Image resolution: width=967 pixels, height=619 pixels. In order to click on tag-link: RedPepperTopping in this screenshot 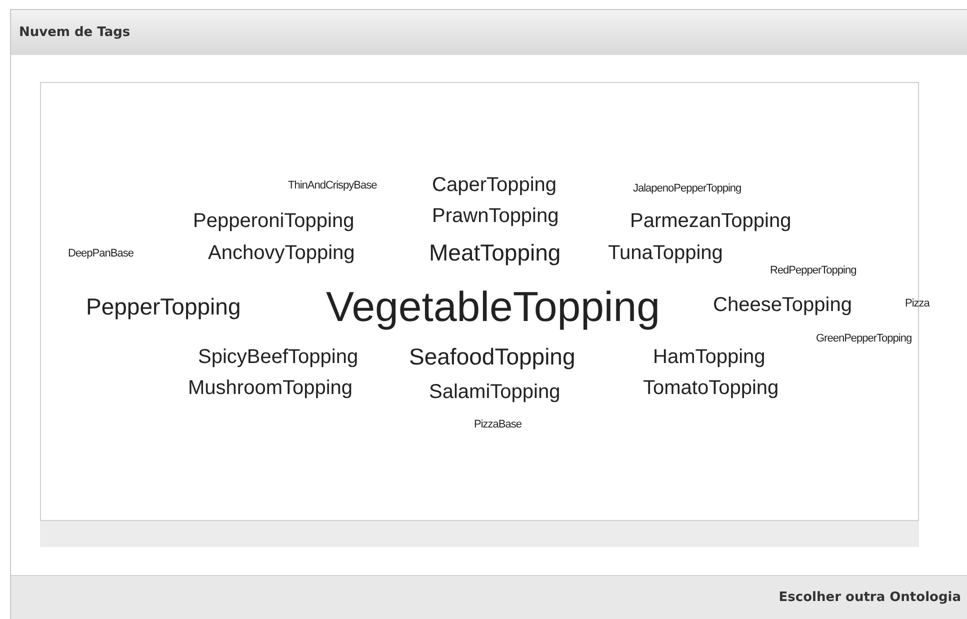, I will do `click(813, 271)`.